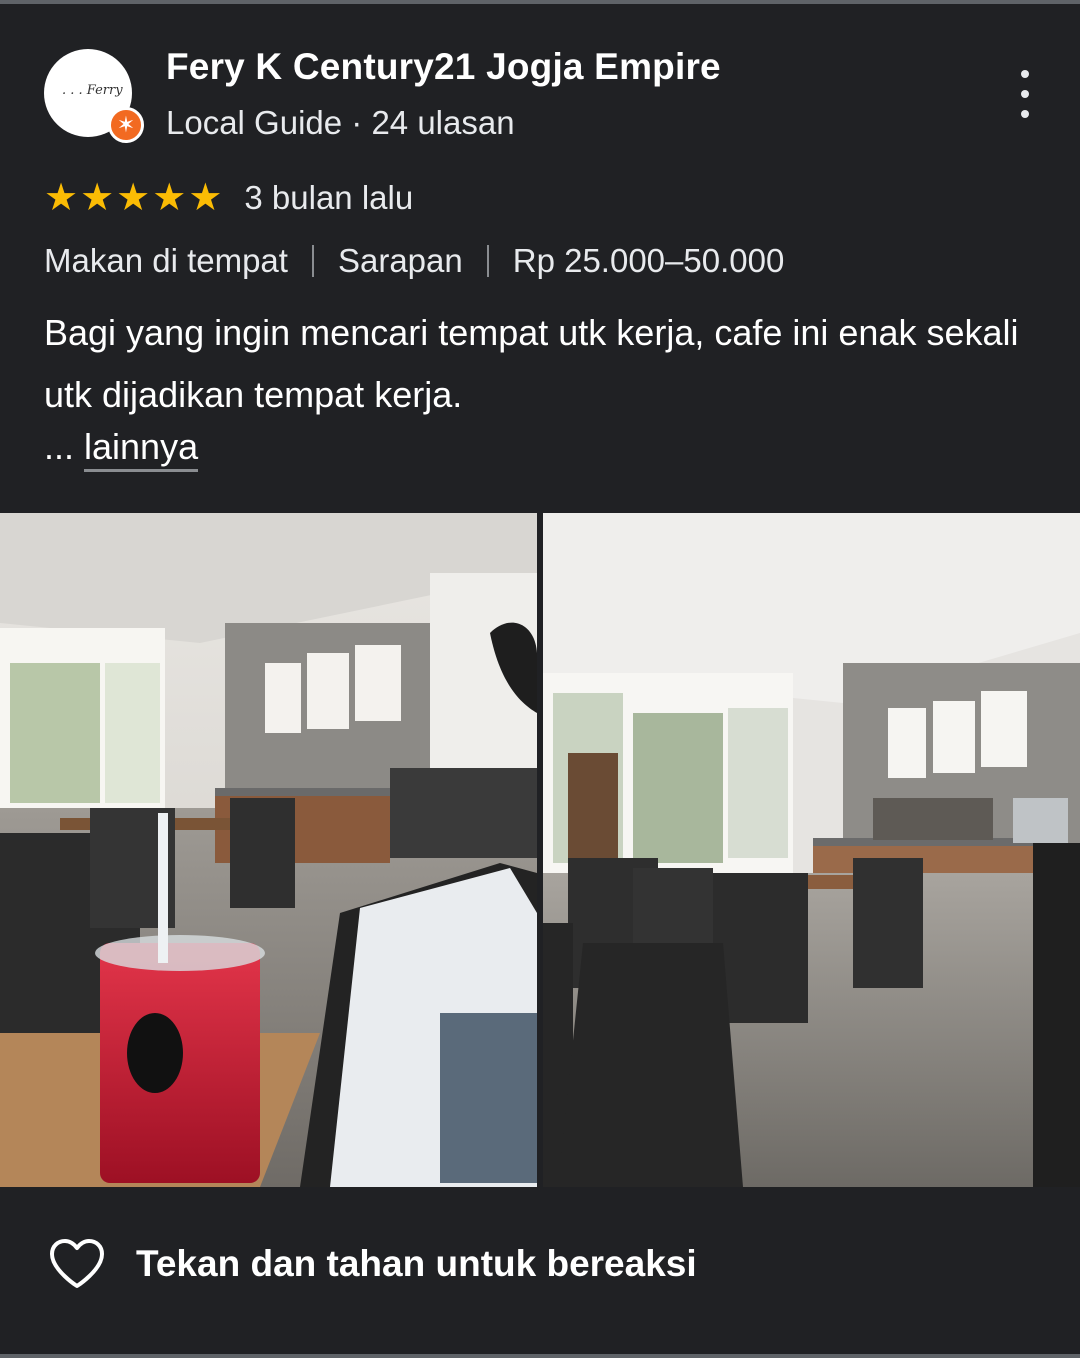 This screenshot has height=1358, width=1080. I want to click on tag-service: Makan di tempat, so click(166, 260).